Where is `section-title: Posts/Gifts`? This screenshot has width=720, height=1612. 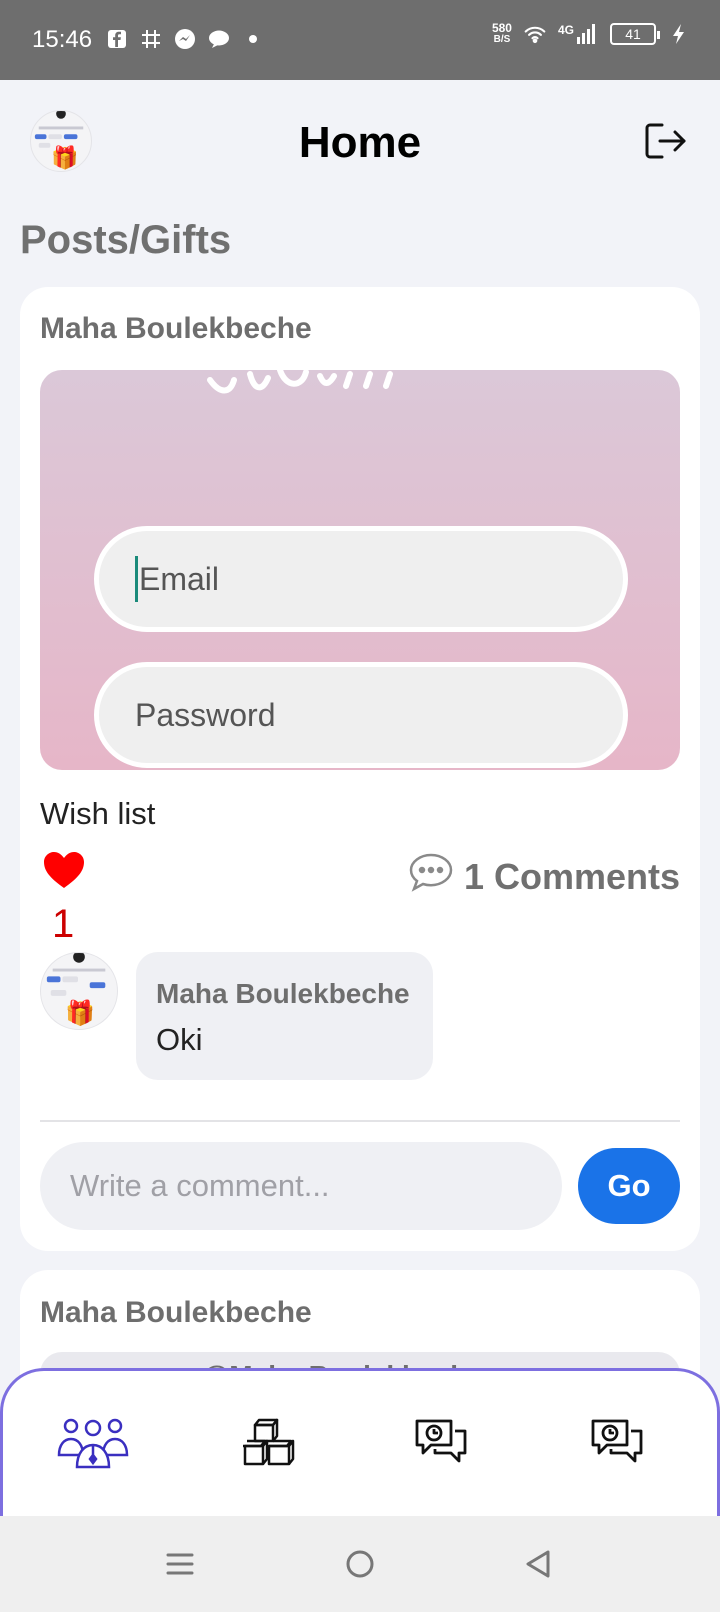 section-title: Posts/Gifts is located at coordinates (126, 240).